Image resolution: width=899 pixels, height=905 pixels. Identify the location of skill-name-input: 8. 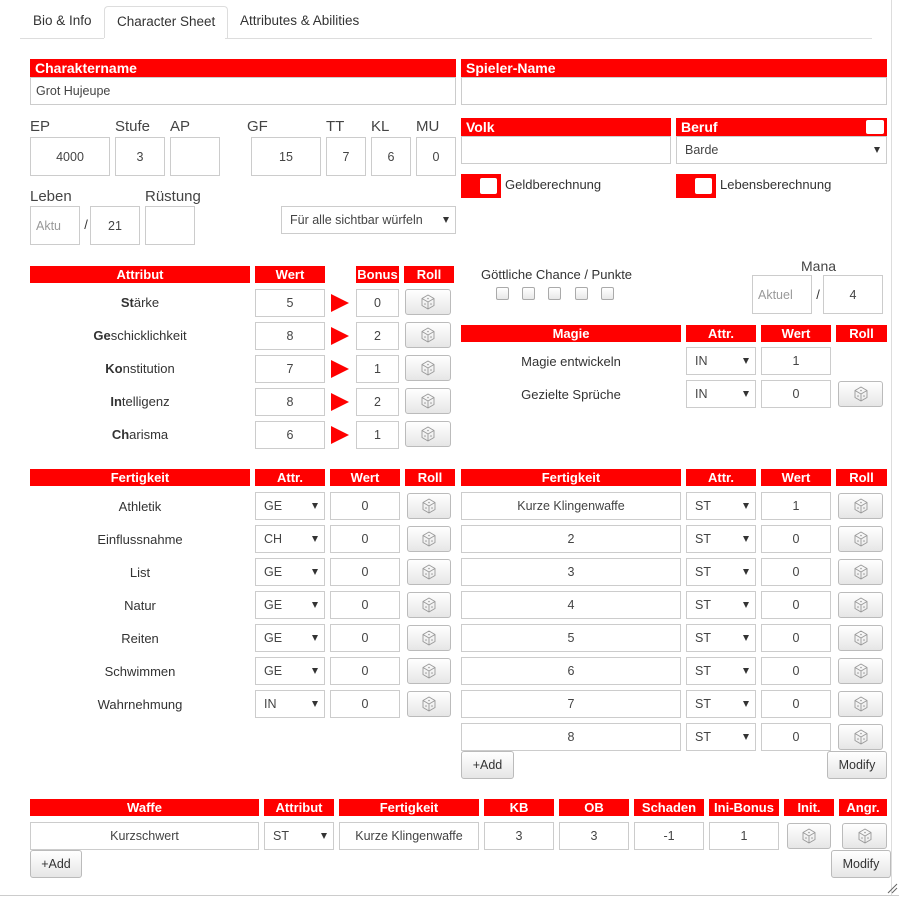
(571, 737).